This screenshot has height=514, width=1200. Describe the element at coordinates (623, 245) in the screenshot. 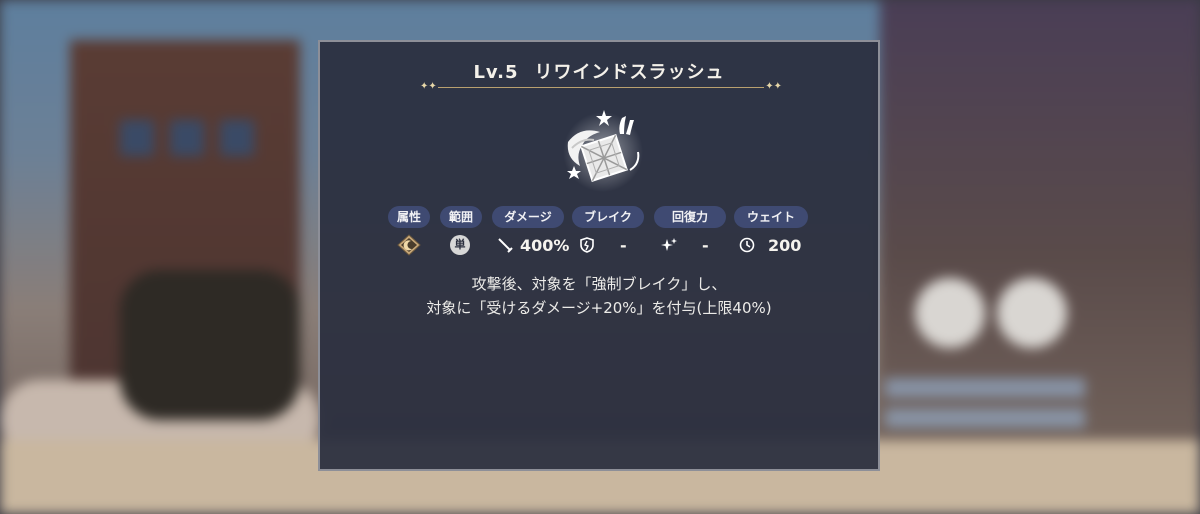

I see `break-value: -` at that location.